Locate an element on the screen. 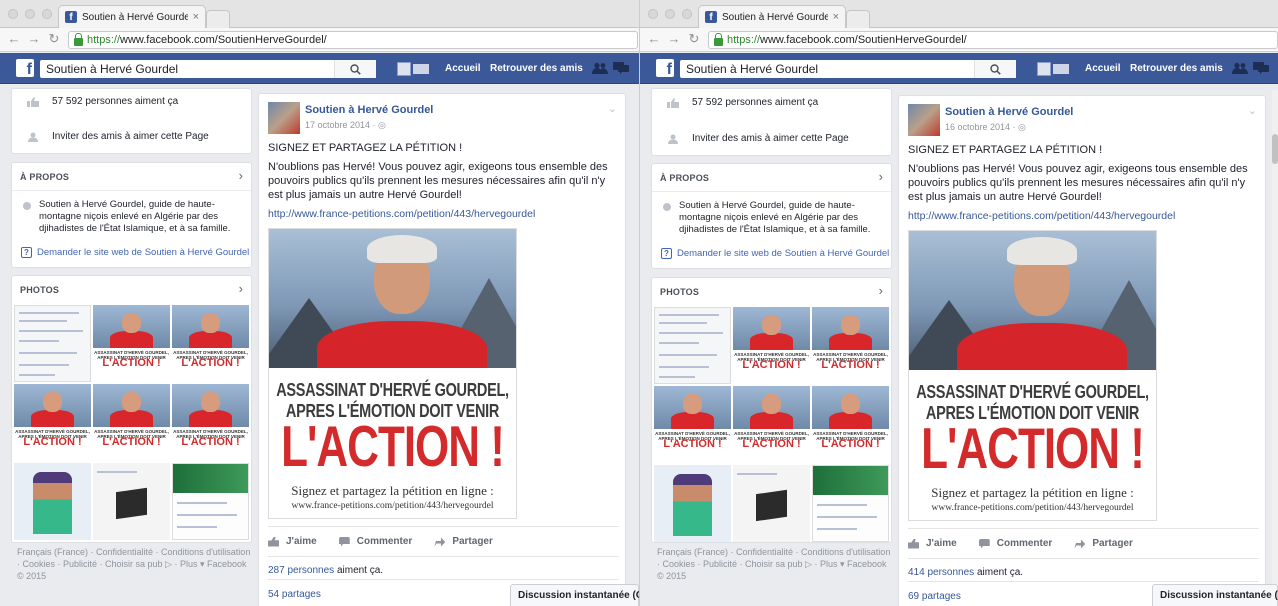 Image resolution: width=1278 pixels, height=606 pixels. divider is located at coordinates (771, 191).